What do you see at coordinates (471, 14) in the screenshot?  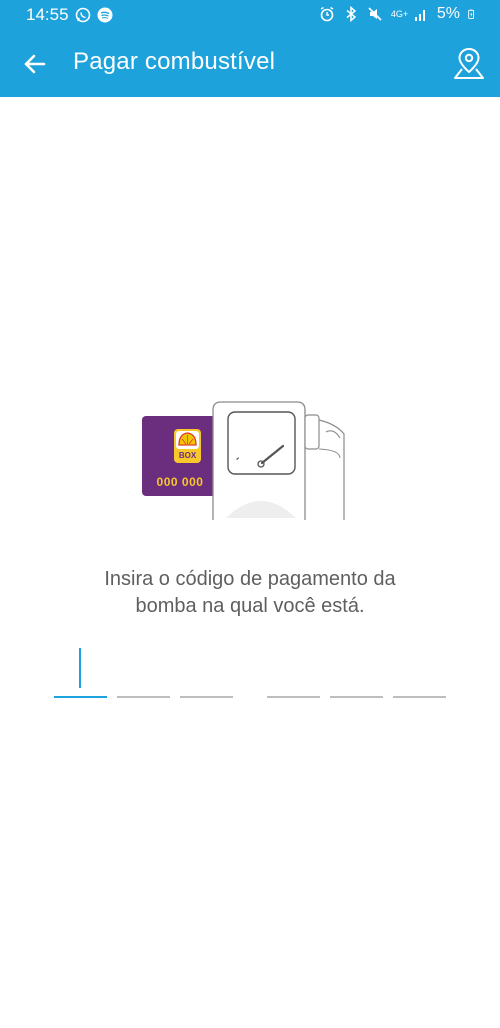 I see `battery-charging-icon` at bounding box center [471, 14].